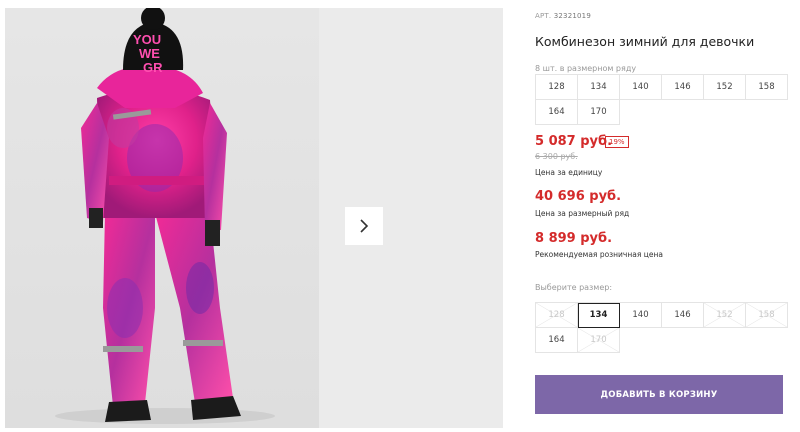  What do you see at coordinates (599, 340) in the screenshot?
I see `size-option-unavailable: 170` at bounding box center [599, 340].